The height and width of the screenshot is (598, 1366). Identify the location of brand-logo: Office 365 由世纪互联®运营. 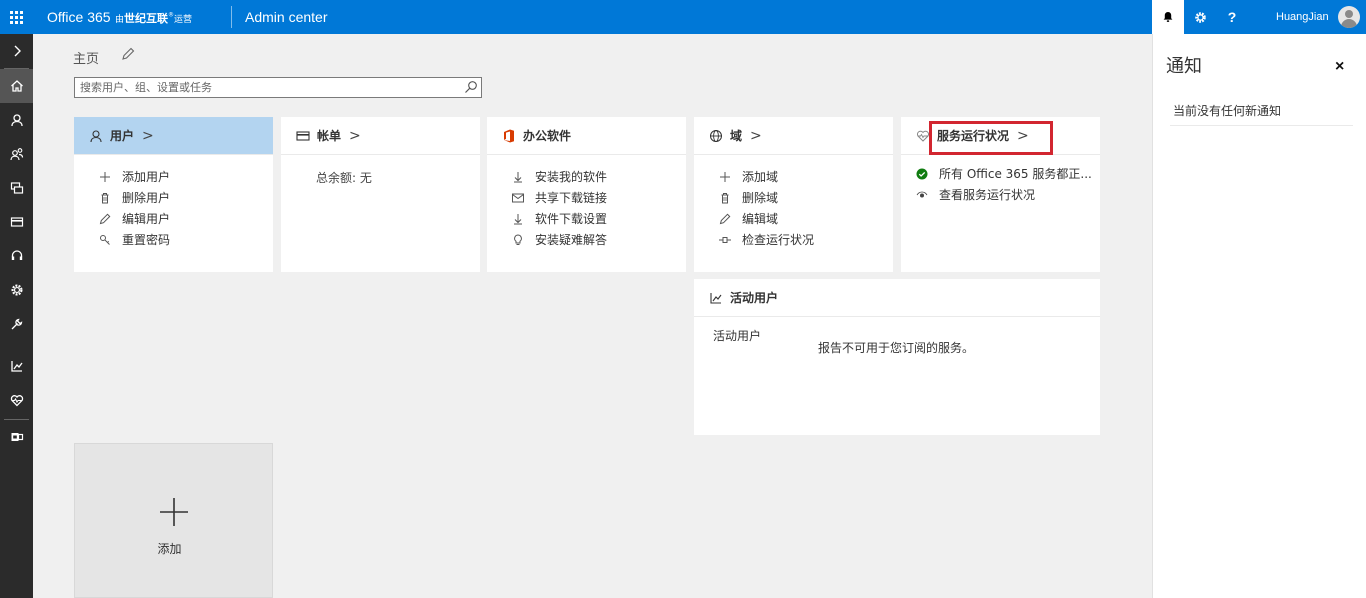
(119, 17).